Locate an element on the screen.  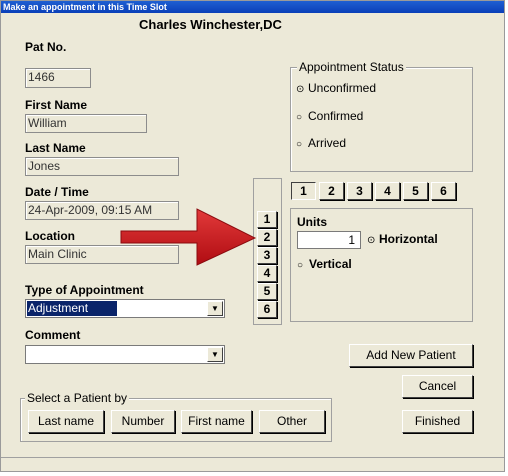
orientation-label: Vertical is located at coordinates (330, 264).